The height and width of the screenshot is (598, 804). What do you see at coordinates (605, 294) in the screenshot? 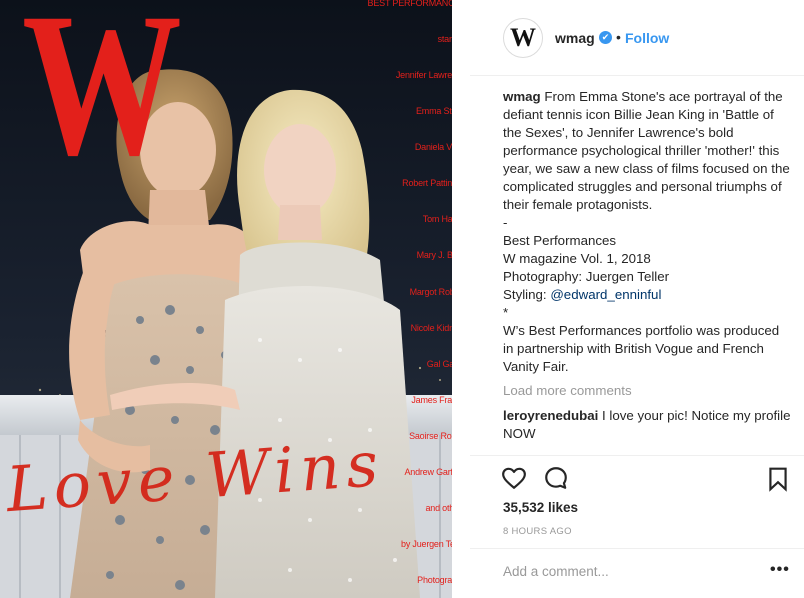
I see `mention-link: @edward_enninful` at bounding box center [605, 294].